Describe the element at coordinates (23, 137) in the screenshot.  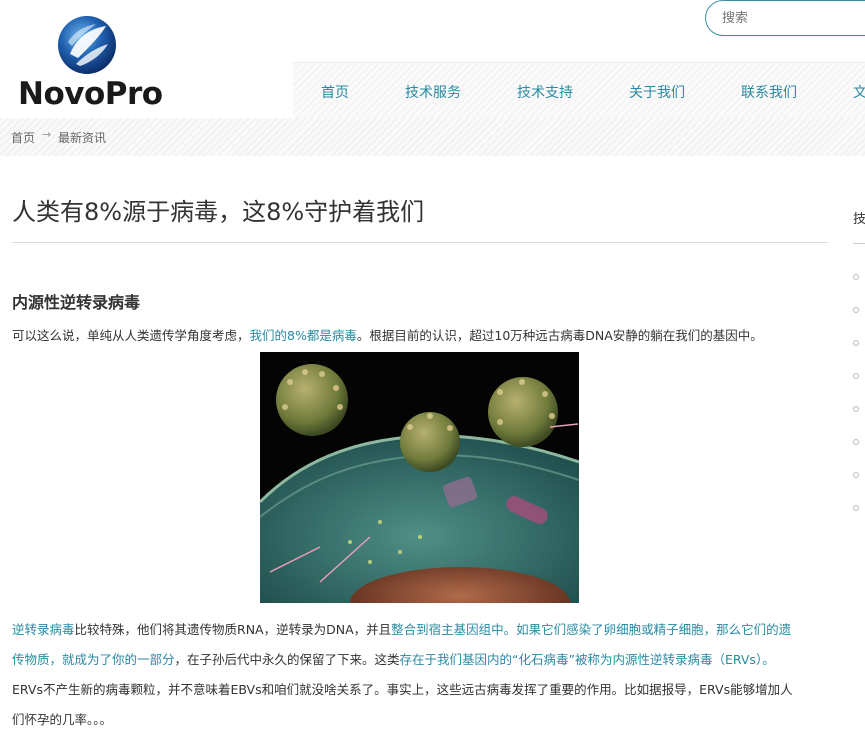
I see `breadcrumb-home-link: 首页` at that location.